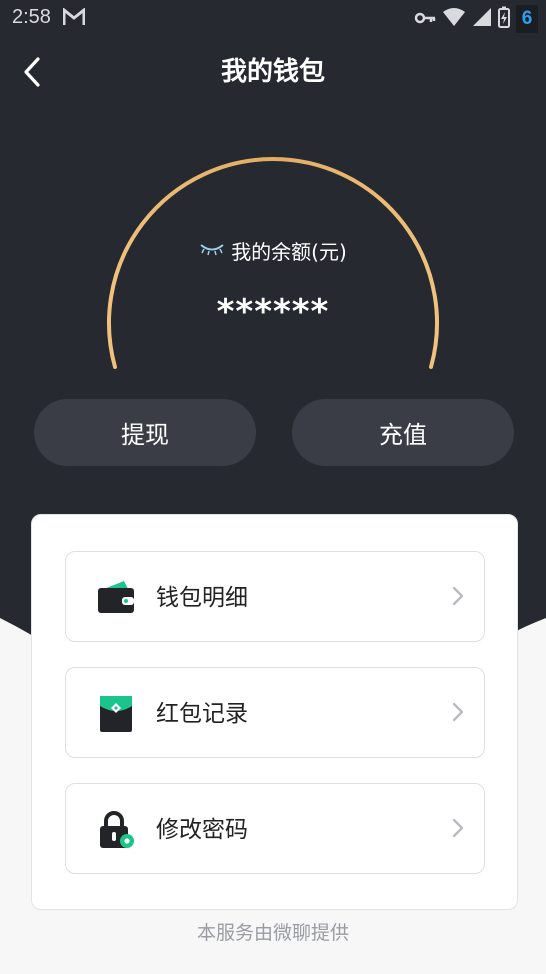 The image size is (546, 974). Describe the element at coordinates (454, 19) in the screenshot. I see `wifi-icon` at that location.